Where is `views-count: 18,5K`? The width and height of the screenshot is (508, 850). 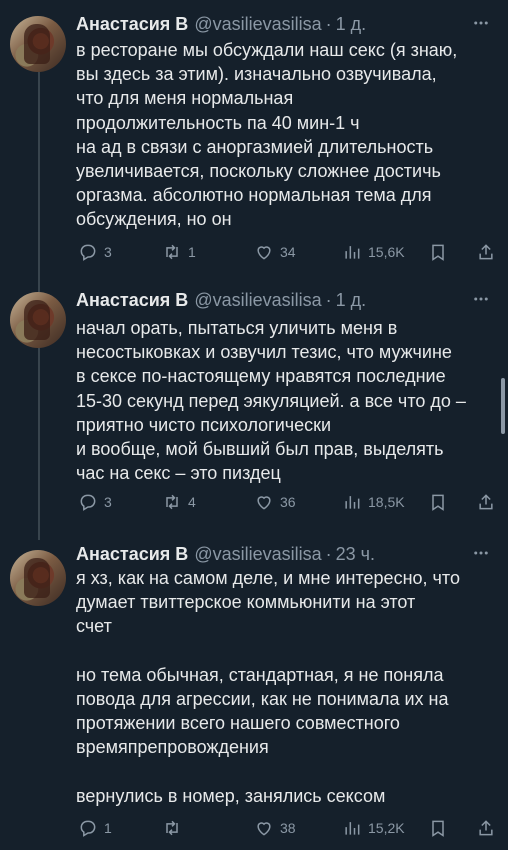 views-count: 18,5K is located at coordinates (386, 502).